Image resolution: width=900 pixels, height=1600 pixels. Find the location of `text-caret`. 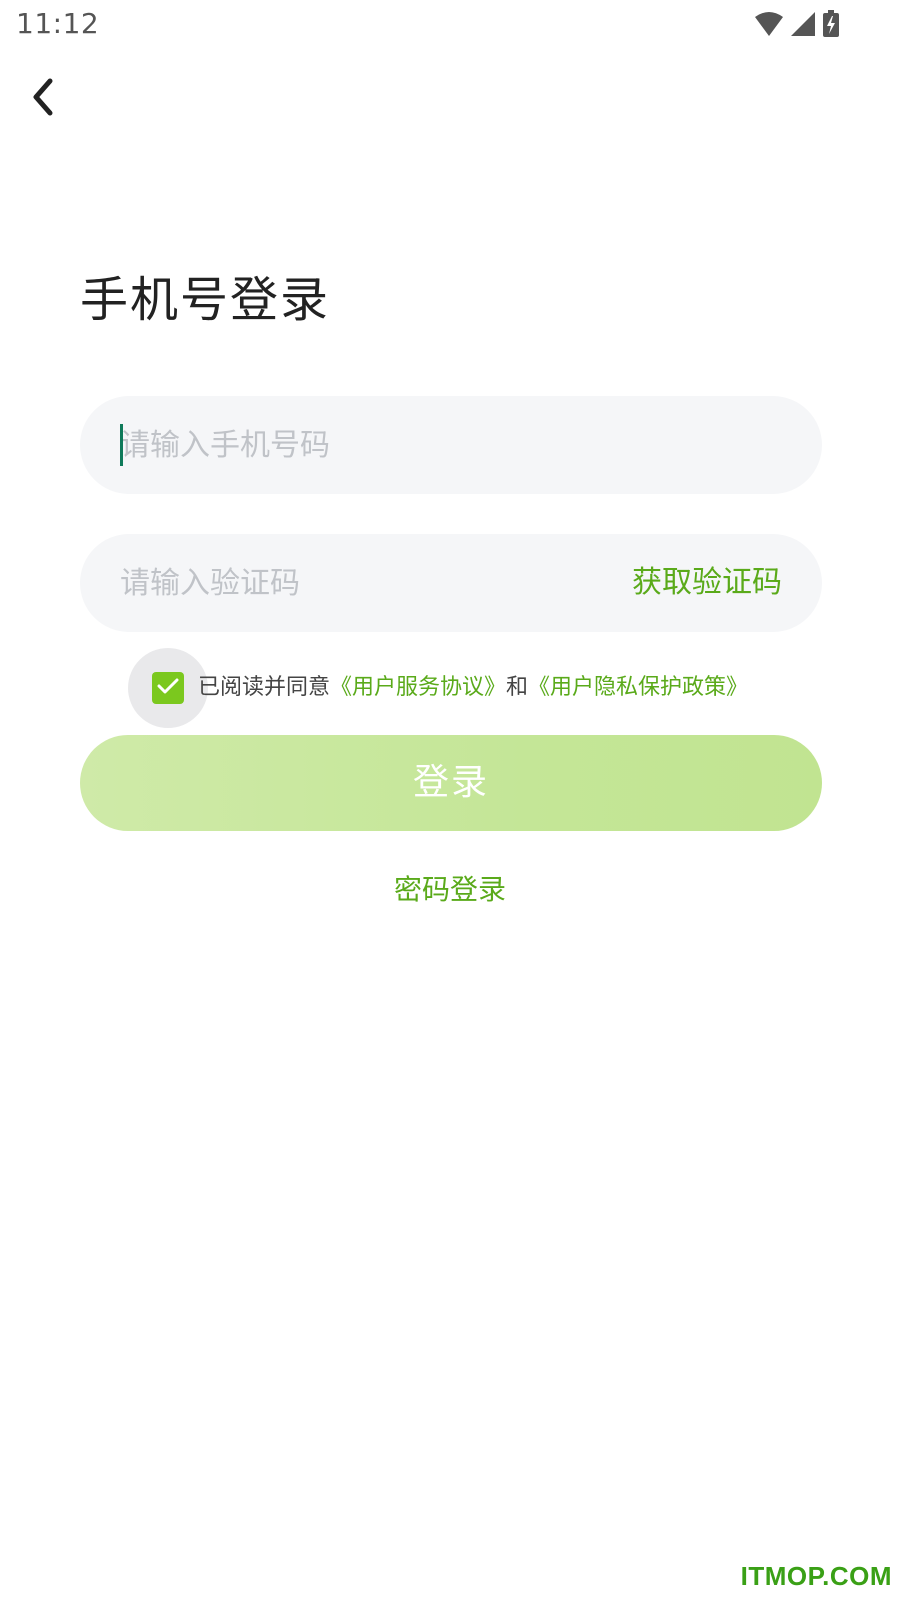

text-caret is located at coordinates (121, 445).